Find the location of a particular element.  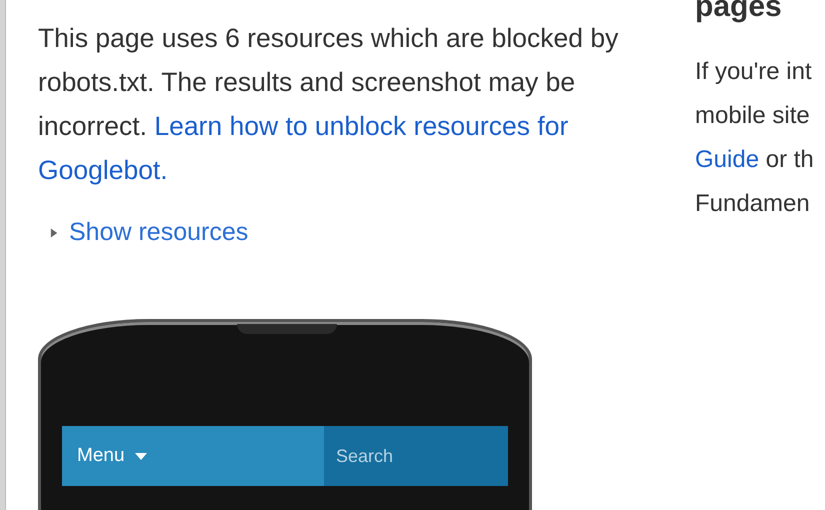

unblock-resources-link: Learn how to unblock resources for is located at coordinates (361, 126).